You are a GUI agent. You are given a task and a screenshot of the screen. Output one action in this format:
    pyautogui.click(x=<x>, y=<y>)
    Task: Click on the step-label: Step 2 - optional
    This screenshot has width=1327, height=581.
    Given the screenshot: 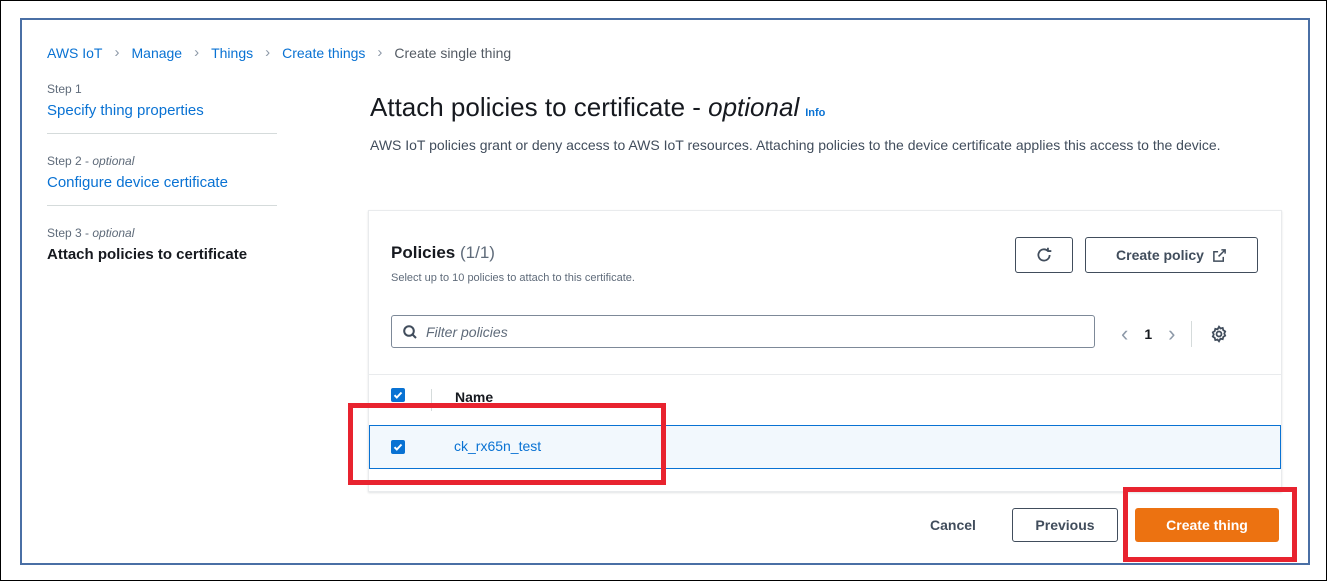 What is the action you would take?
    pyautogui.click(x=91, y=161)
    